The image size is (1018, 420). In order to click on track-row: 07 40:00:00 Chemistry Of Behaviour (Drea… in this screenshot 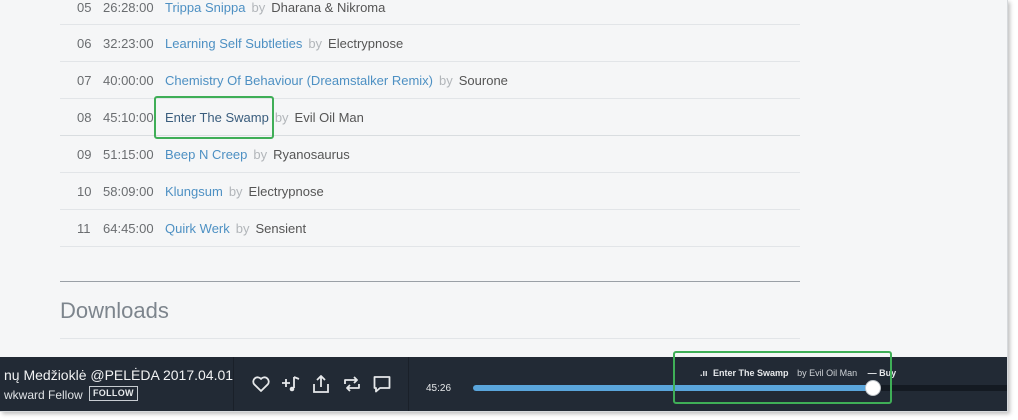, I will do `click(430, 80)`.